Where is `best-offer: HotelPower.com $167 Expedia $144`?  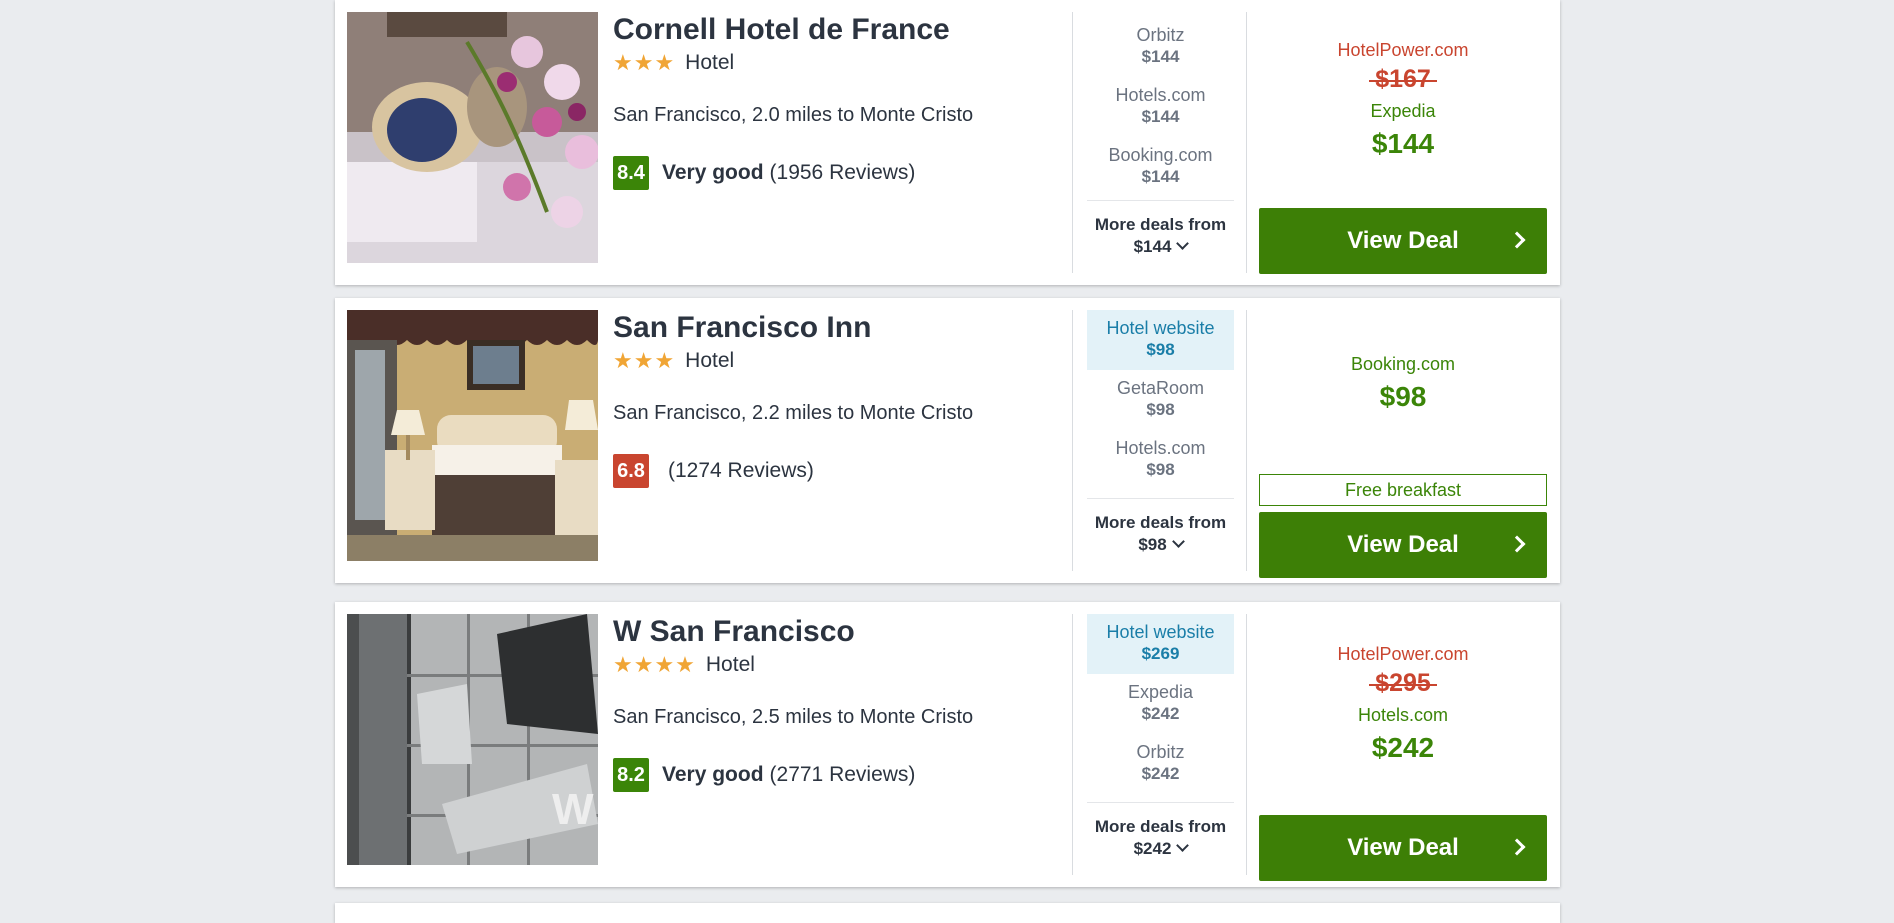 best-offer: HotelPower.com $167 Expedia $144 is located at coordinates (1403, 86).